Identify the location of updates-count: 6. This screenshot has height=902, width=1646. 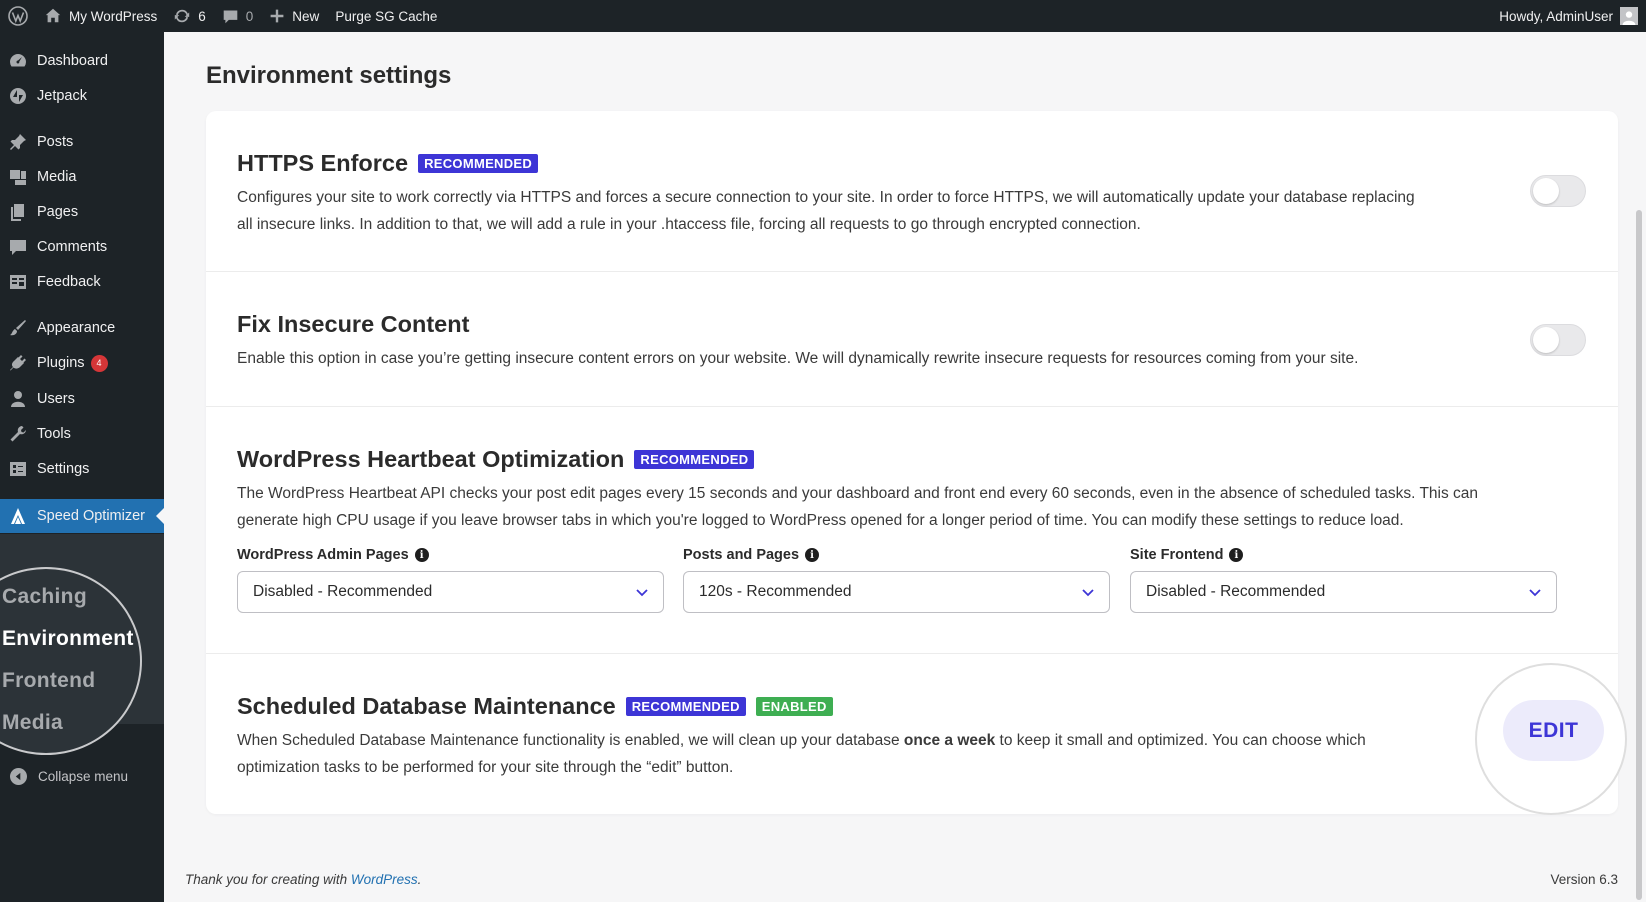
(202, 16).